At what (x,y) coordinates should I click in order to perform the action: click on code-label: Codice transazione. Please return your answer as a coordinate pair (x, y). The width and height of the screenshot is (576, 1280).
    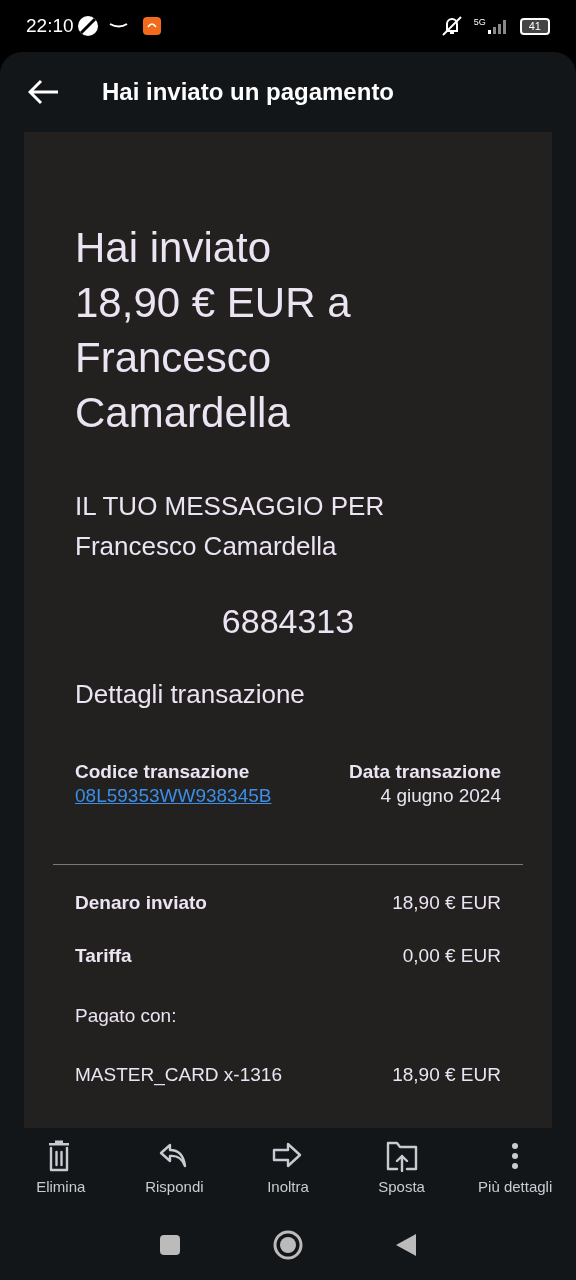
    Looking at the image, I should click on (163, 772).